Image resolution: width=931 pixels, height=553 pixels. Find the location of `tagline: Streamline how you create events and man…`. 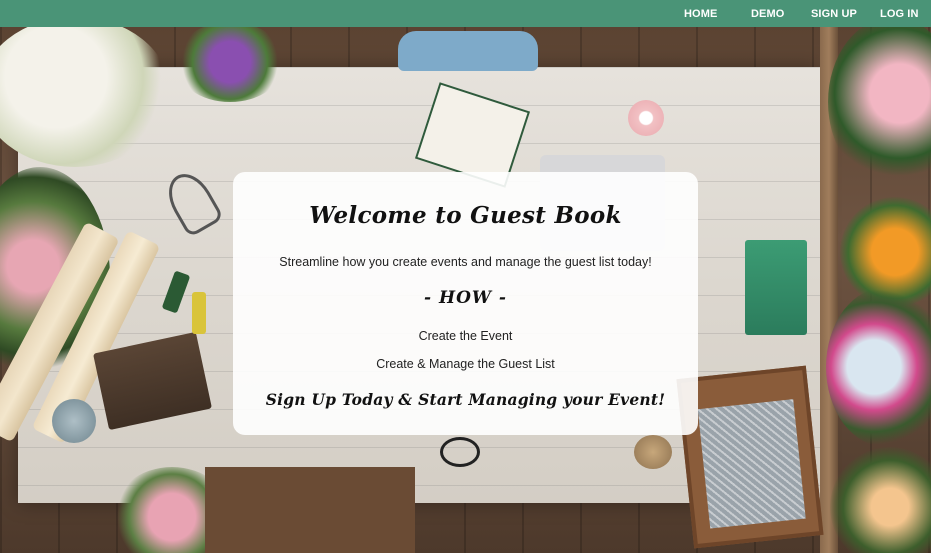

tagline: Streamline how you create events and man… is located at coordinates (465, 262).